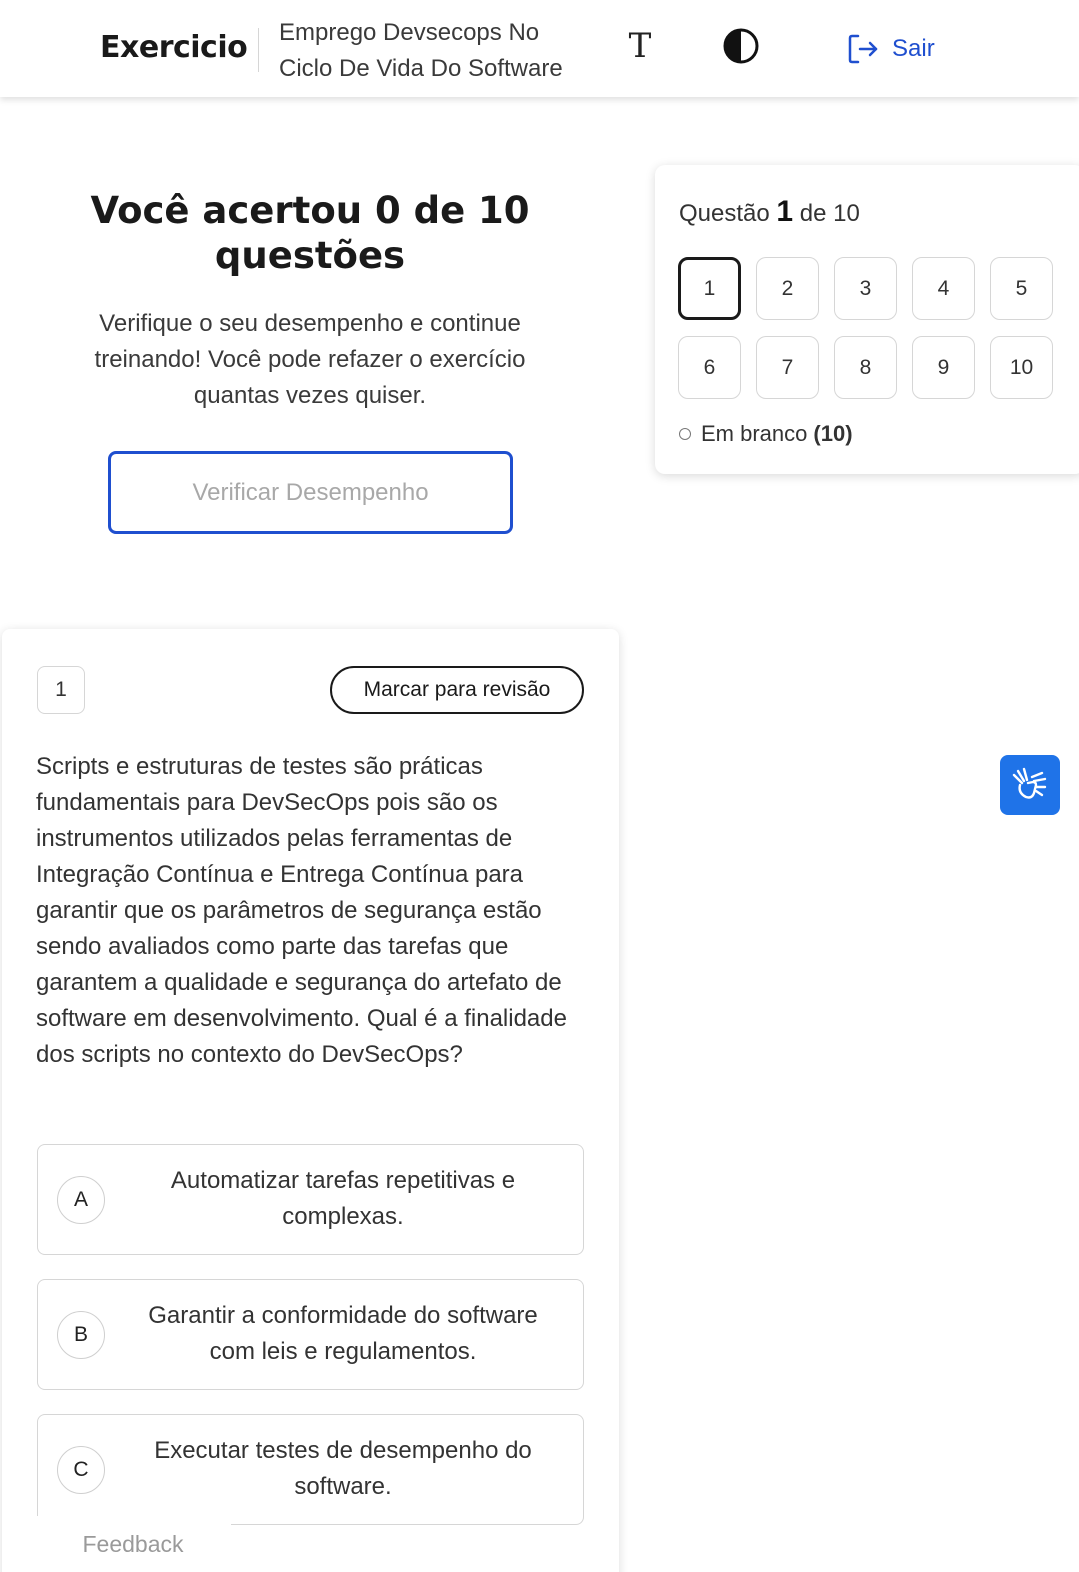  Describe the element at coordinates (709, 288) in the screenshot. I see `question-nav-1: 1` at that location.